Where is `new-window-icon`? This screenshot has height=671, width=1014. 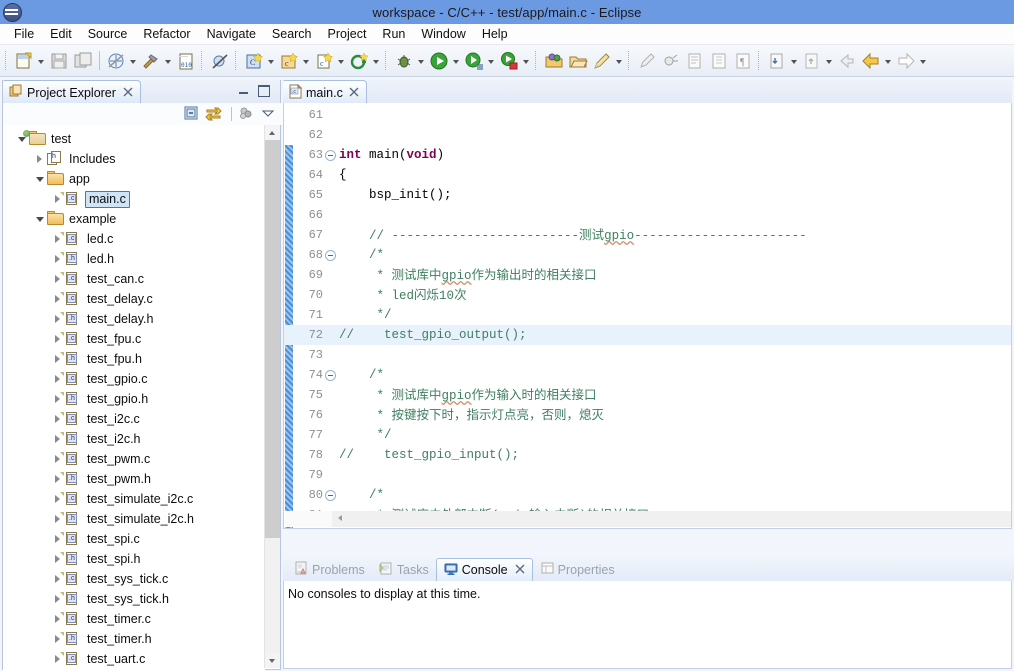 new-window-icon is located at coordinates (554, 61).